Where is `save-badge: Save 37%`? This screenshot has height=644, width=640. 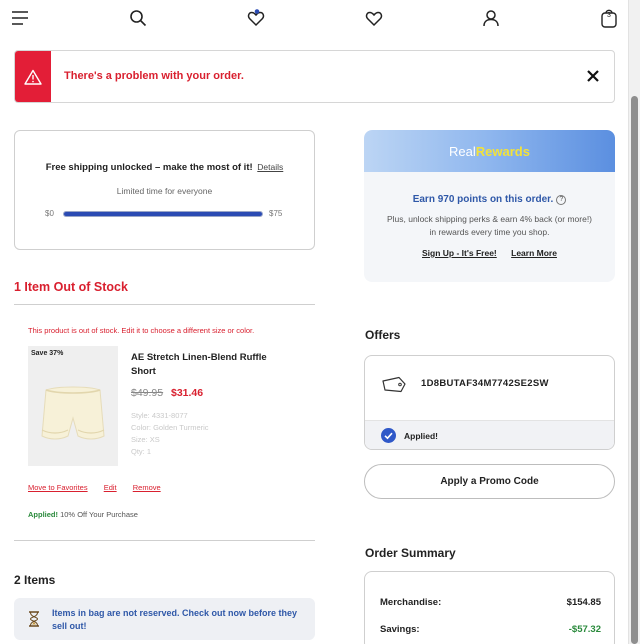 save-badge: Save 37% is located at coordinates (47, 353).